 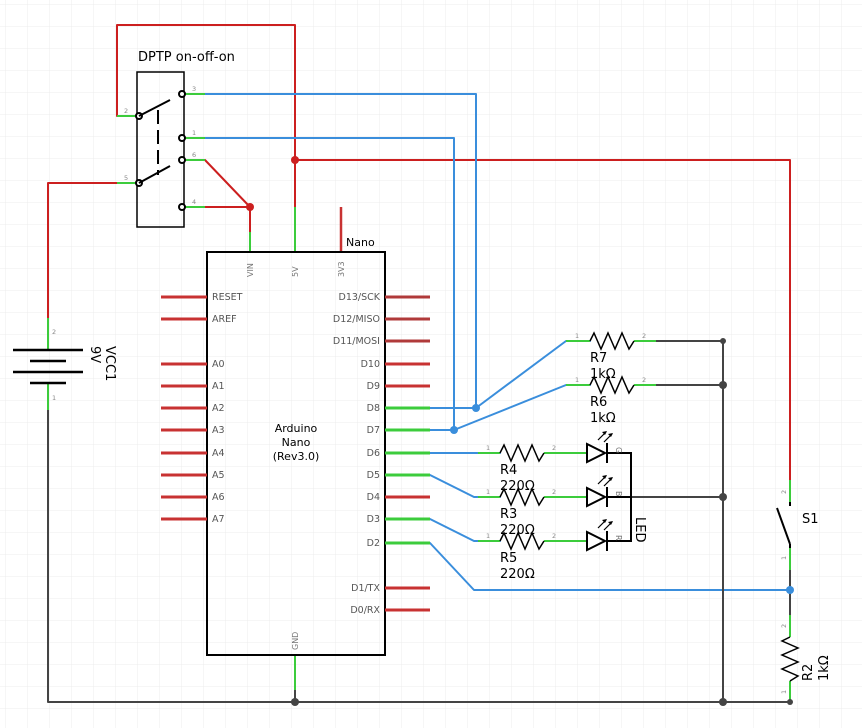 I want to click on svg-text: A2, so click(x=218, y=408).